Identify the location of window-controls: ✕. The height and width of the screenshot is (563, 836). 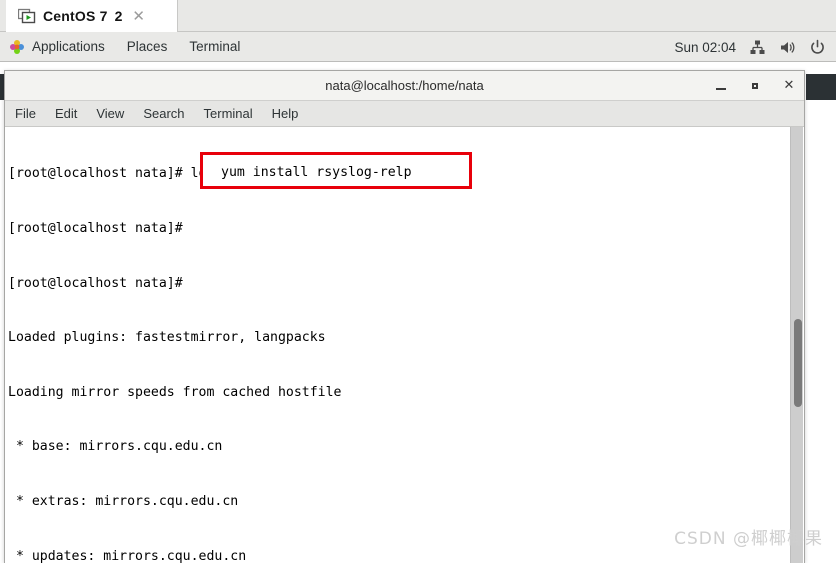
(755, 85).